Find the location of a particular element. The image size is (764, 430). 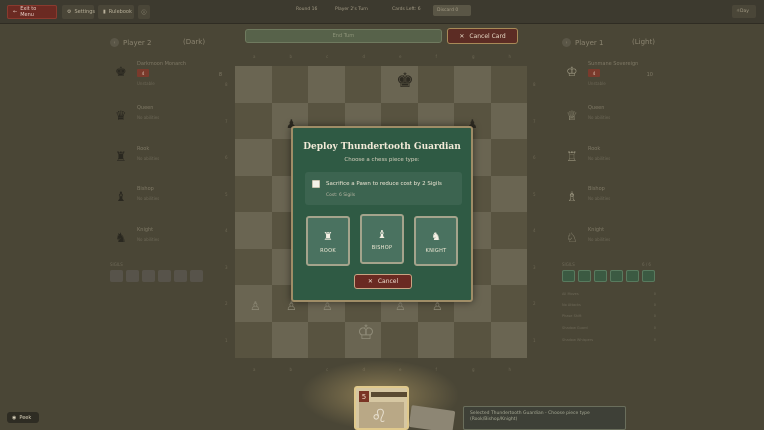

exit-label: Exit to Menu is located at coordinates (28, 12).